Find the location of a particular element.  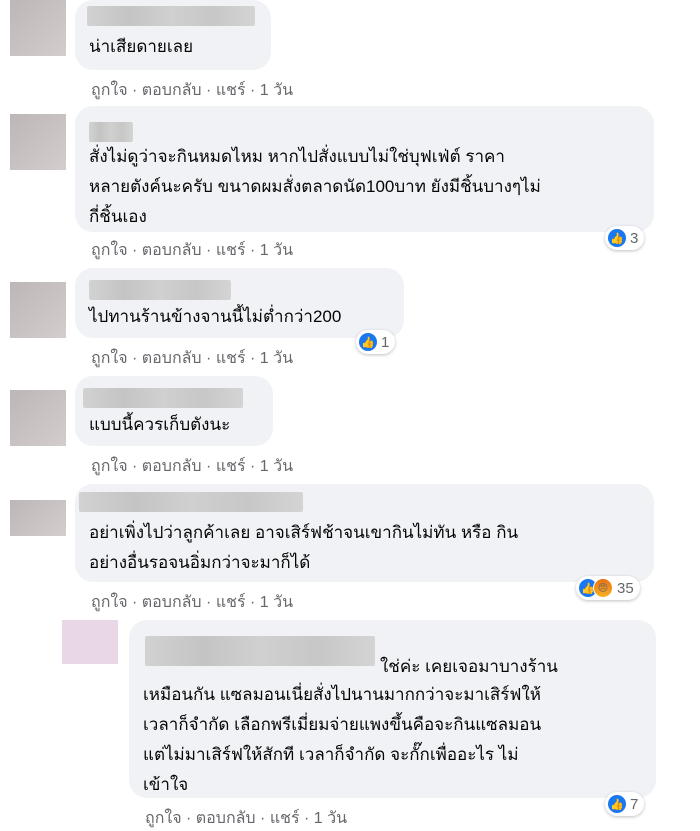

reaction-count: 👍 3 is located at coordinates (625, 238).